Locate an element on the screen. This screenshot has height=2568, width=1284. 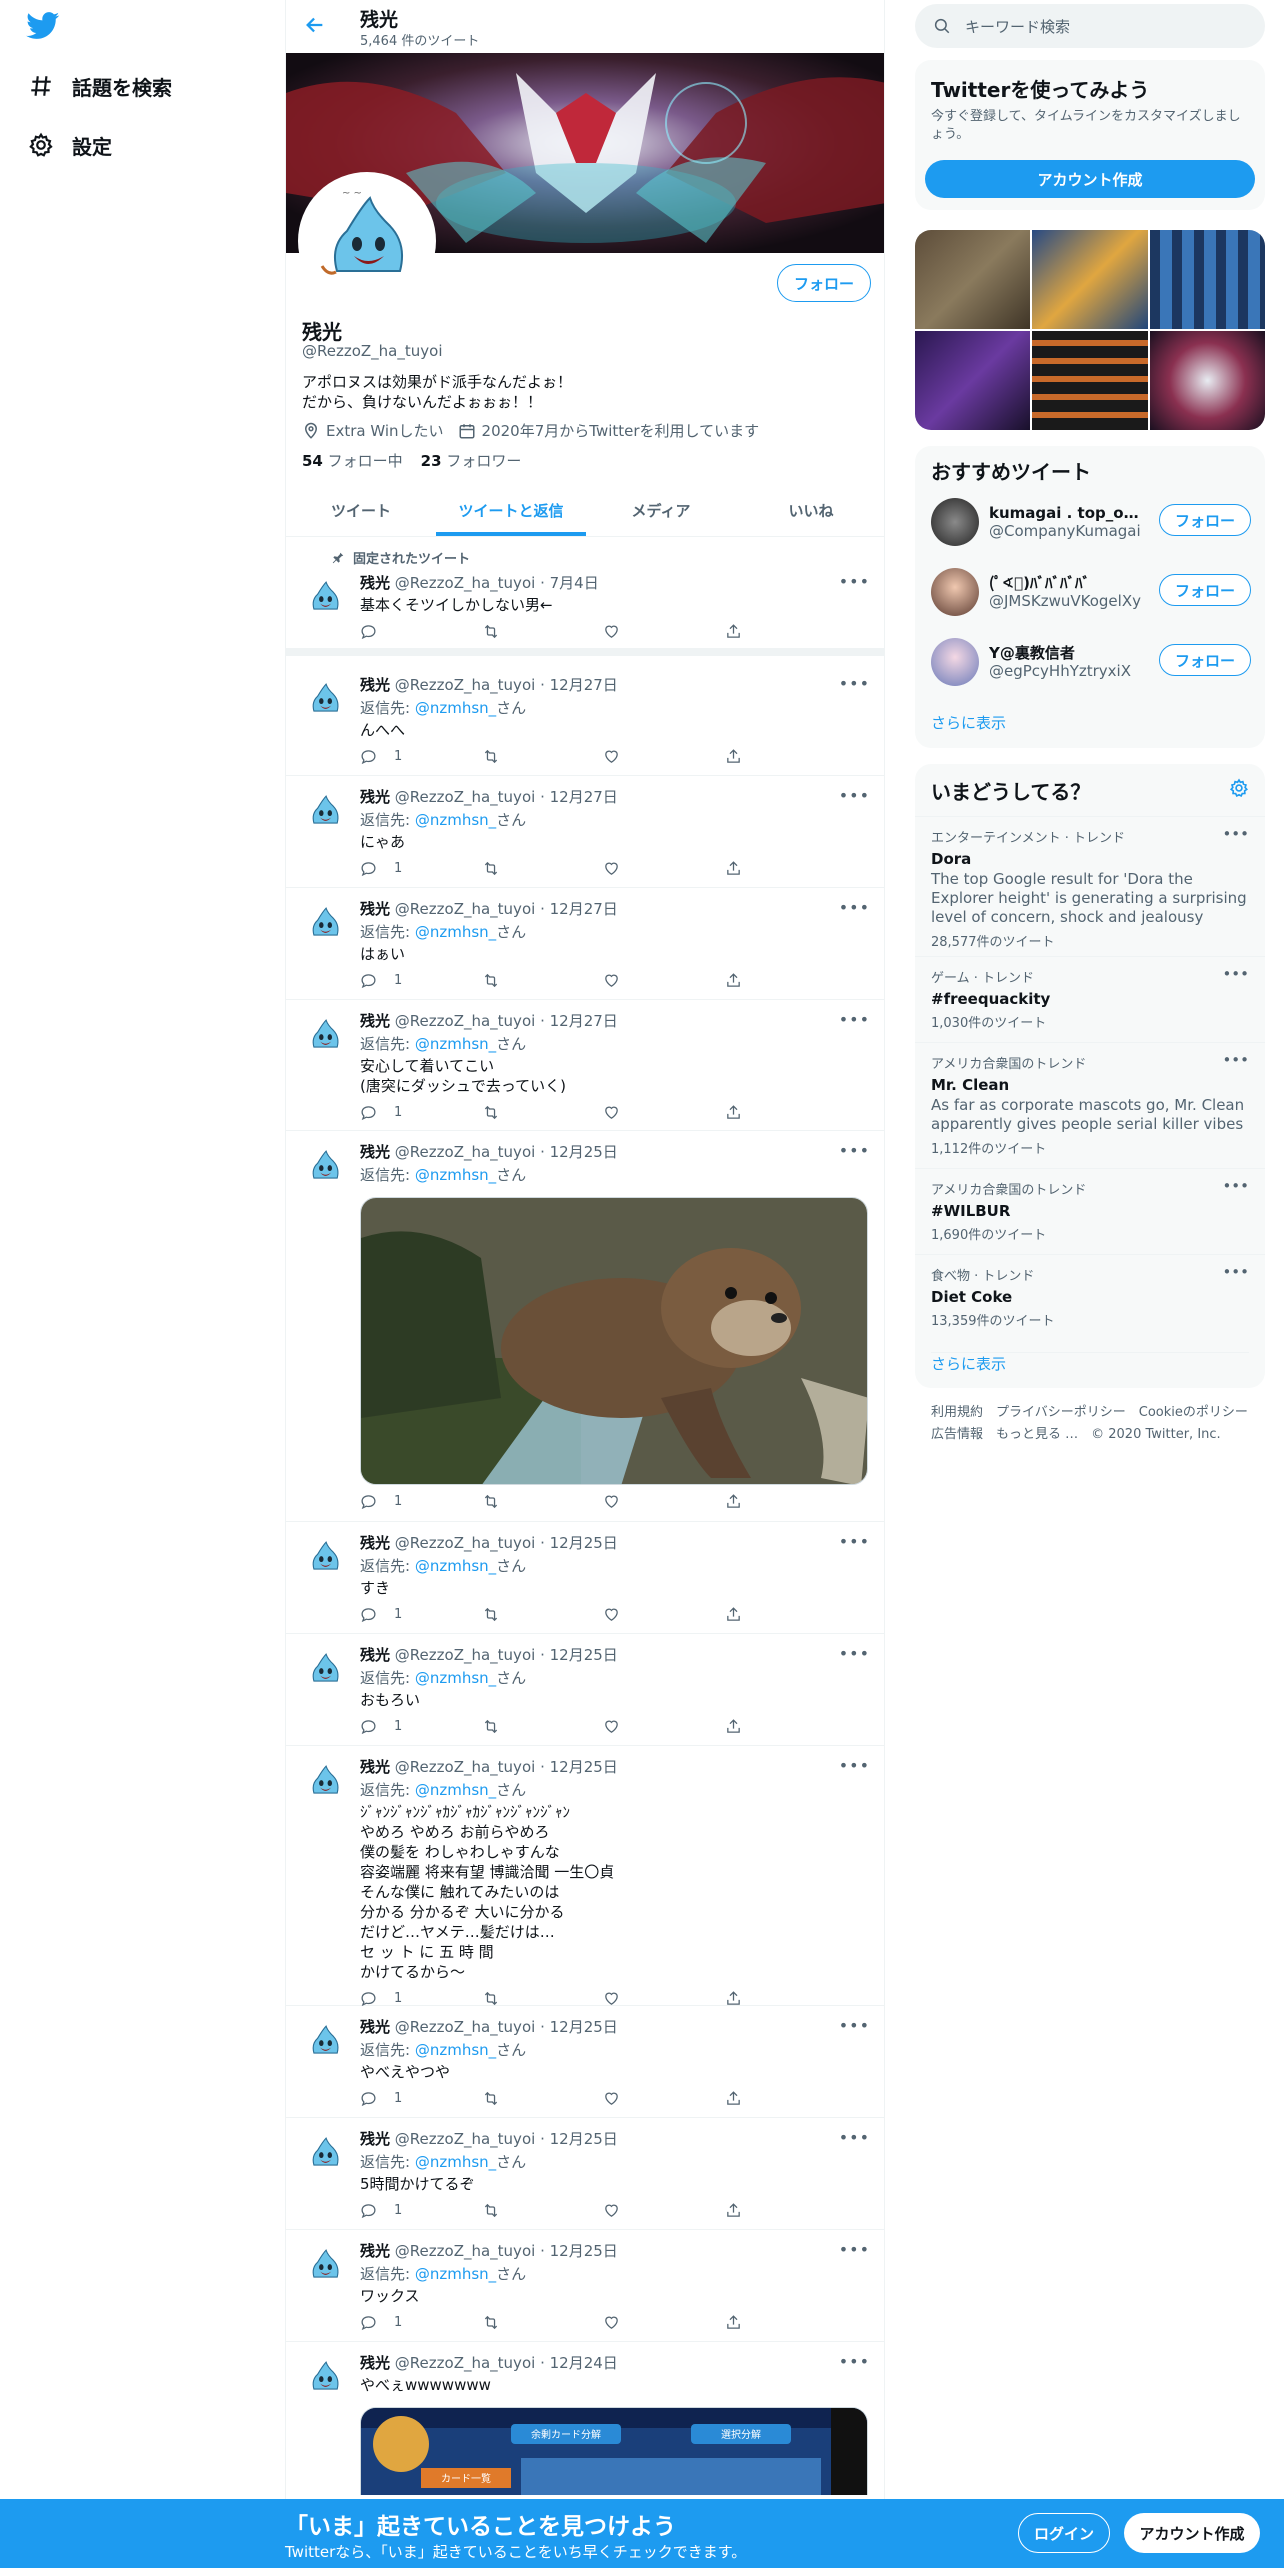
trend-item: ••• 食べ物 · トレンド Diet Coke 13,359件のツイート is located at coordinates (1090, 1297).